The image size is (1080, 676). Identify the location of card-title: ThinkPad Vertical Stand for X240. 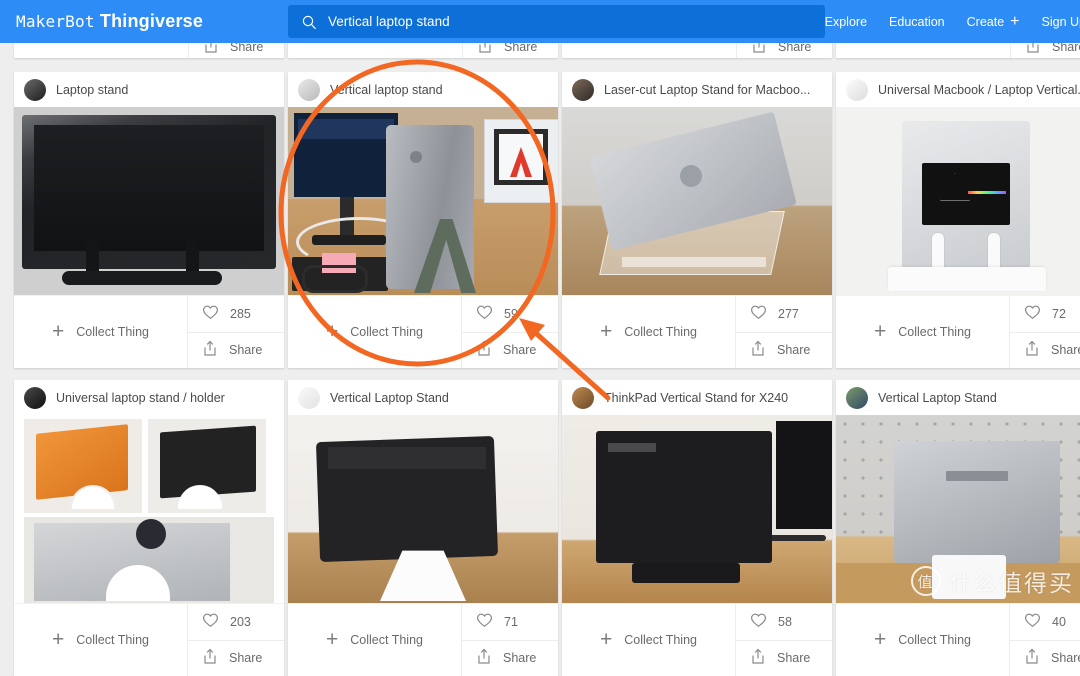
(696, 398).